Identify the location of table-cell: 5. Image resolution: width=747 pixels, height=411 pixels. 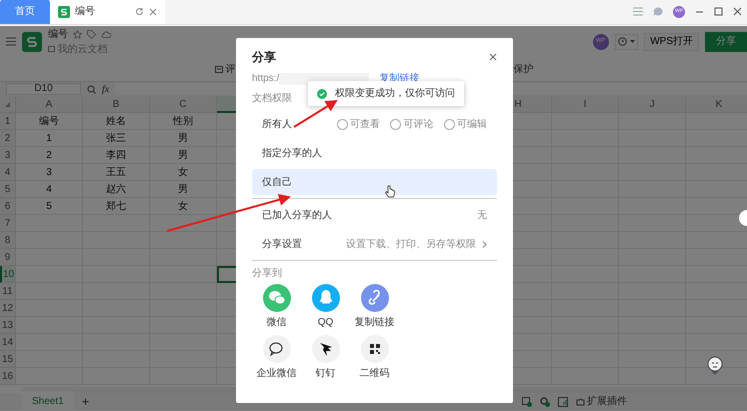
(49, 206).